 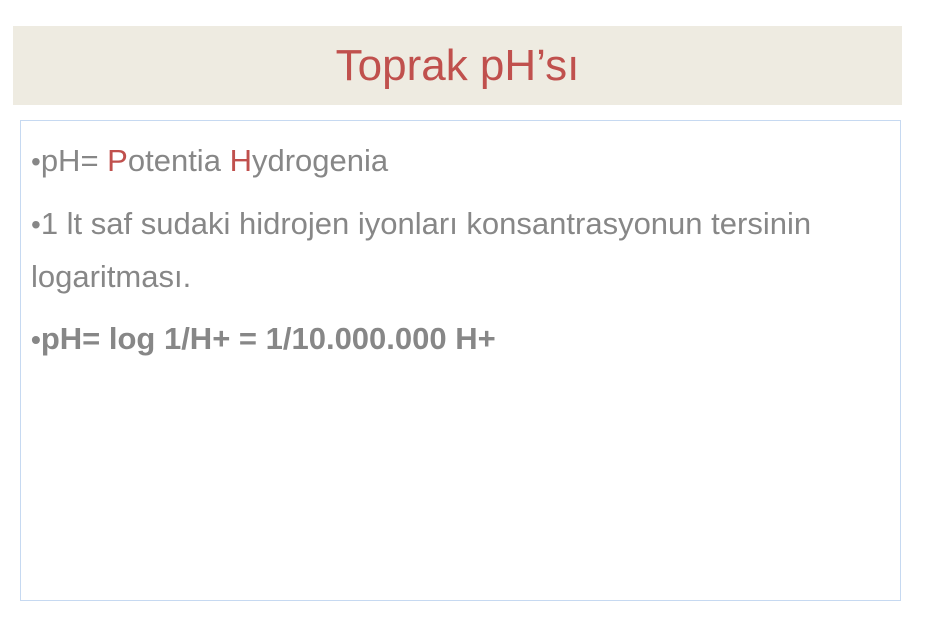 I want to click on slide-title: Toprak pH’sı, so click(x=457, y=65).